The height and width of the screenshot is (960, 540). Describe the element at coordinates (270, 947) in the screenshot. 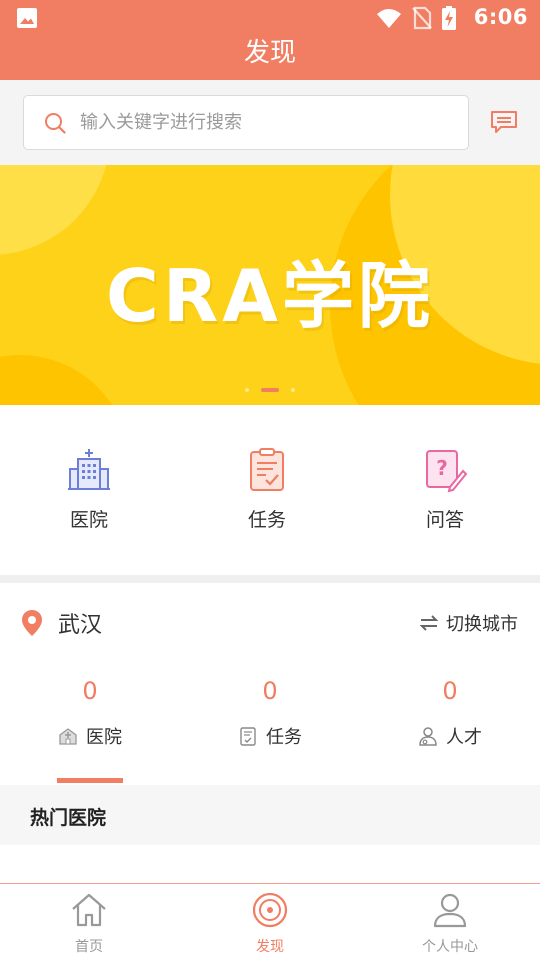

I see `tab-label: 发现` at that location.